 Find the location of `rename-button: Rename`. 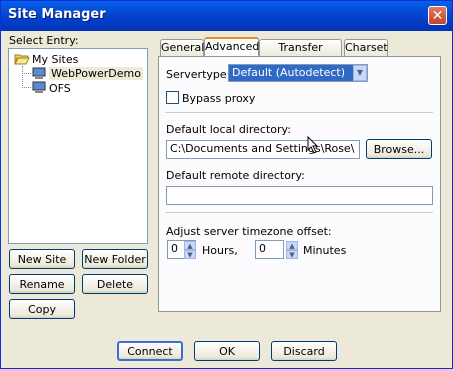

rename-button: Rename is located at coordinates (42, 284).